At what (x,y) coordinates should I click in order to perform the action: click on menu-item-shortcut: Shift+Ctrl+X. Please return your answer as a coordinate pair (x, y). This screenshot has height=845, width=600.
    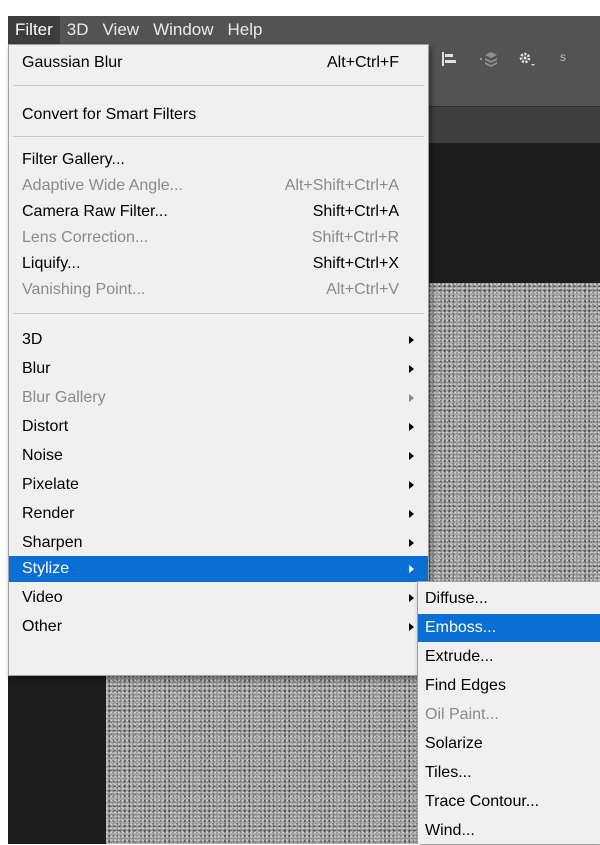
    Looking at the image, I should click on (355, 263).